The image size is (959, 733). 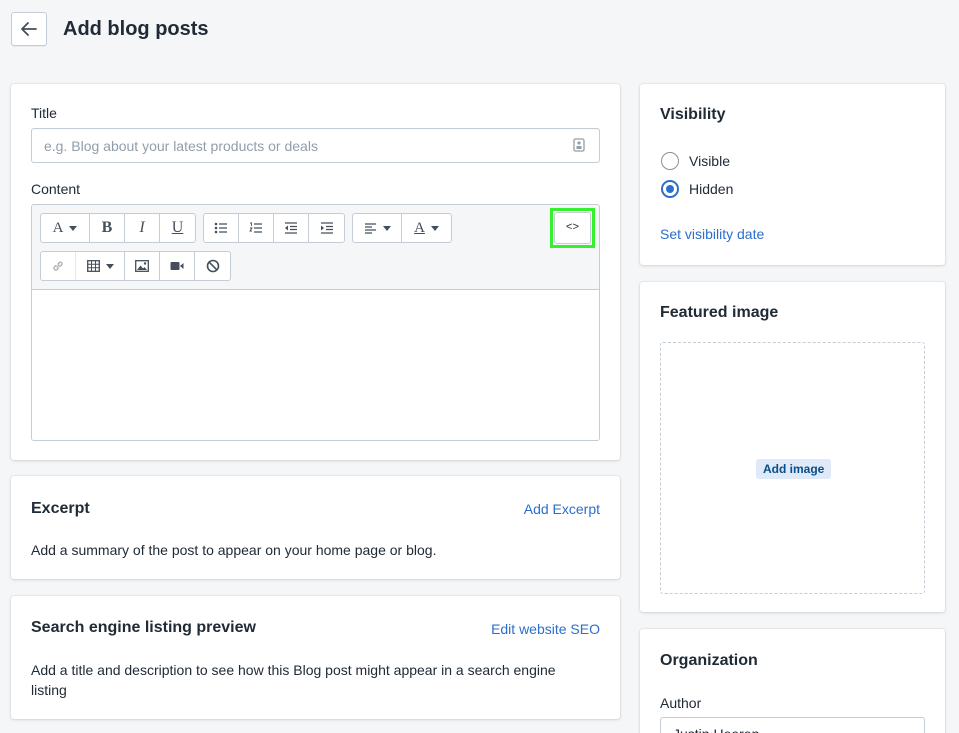 I want to click on table-dropdown, so click(x=100, y=266).